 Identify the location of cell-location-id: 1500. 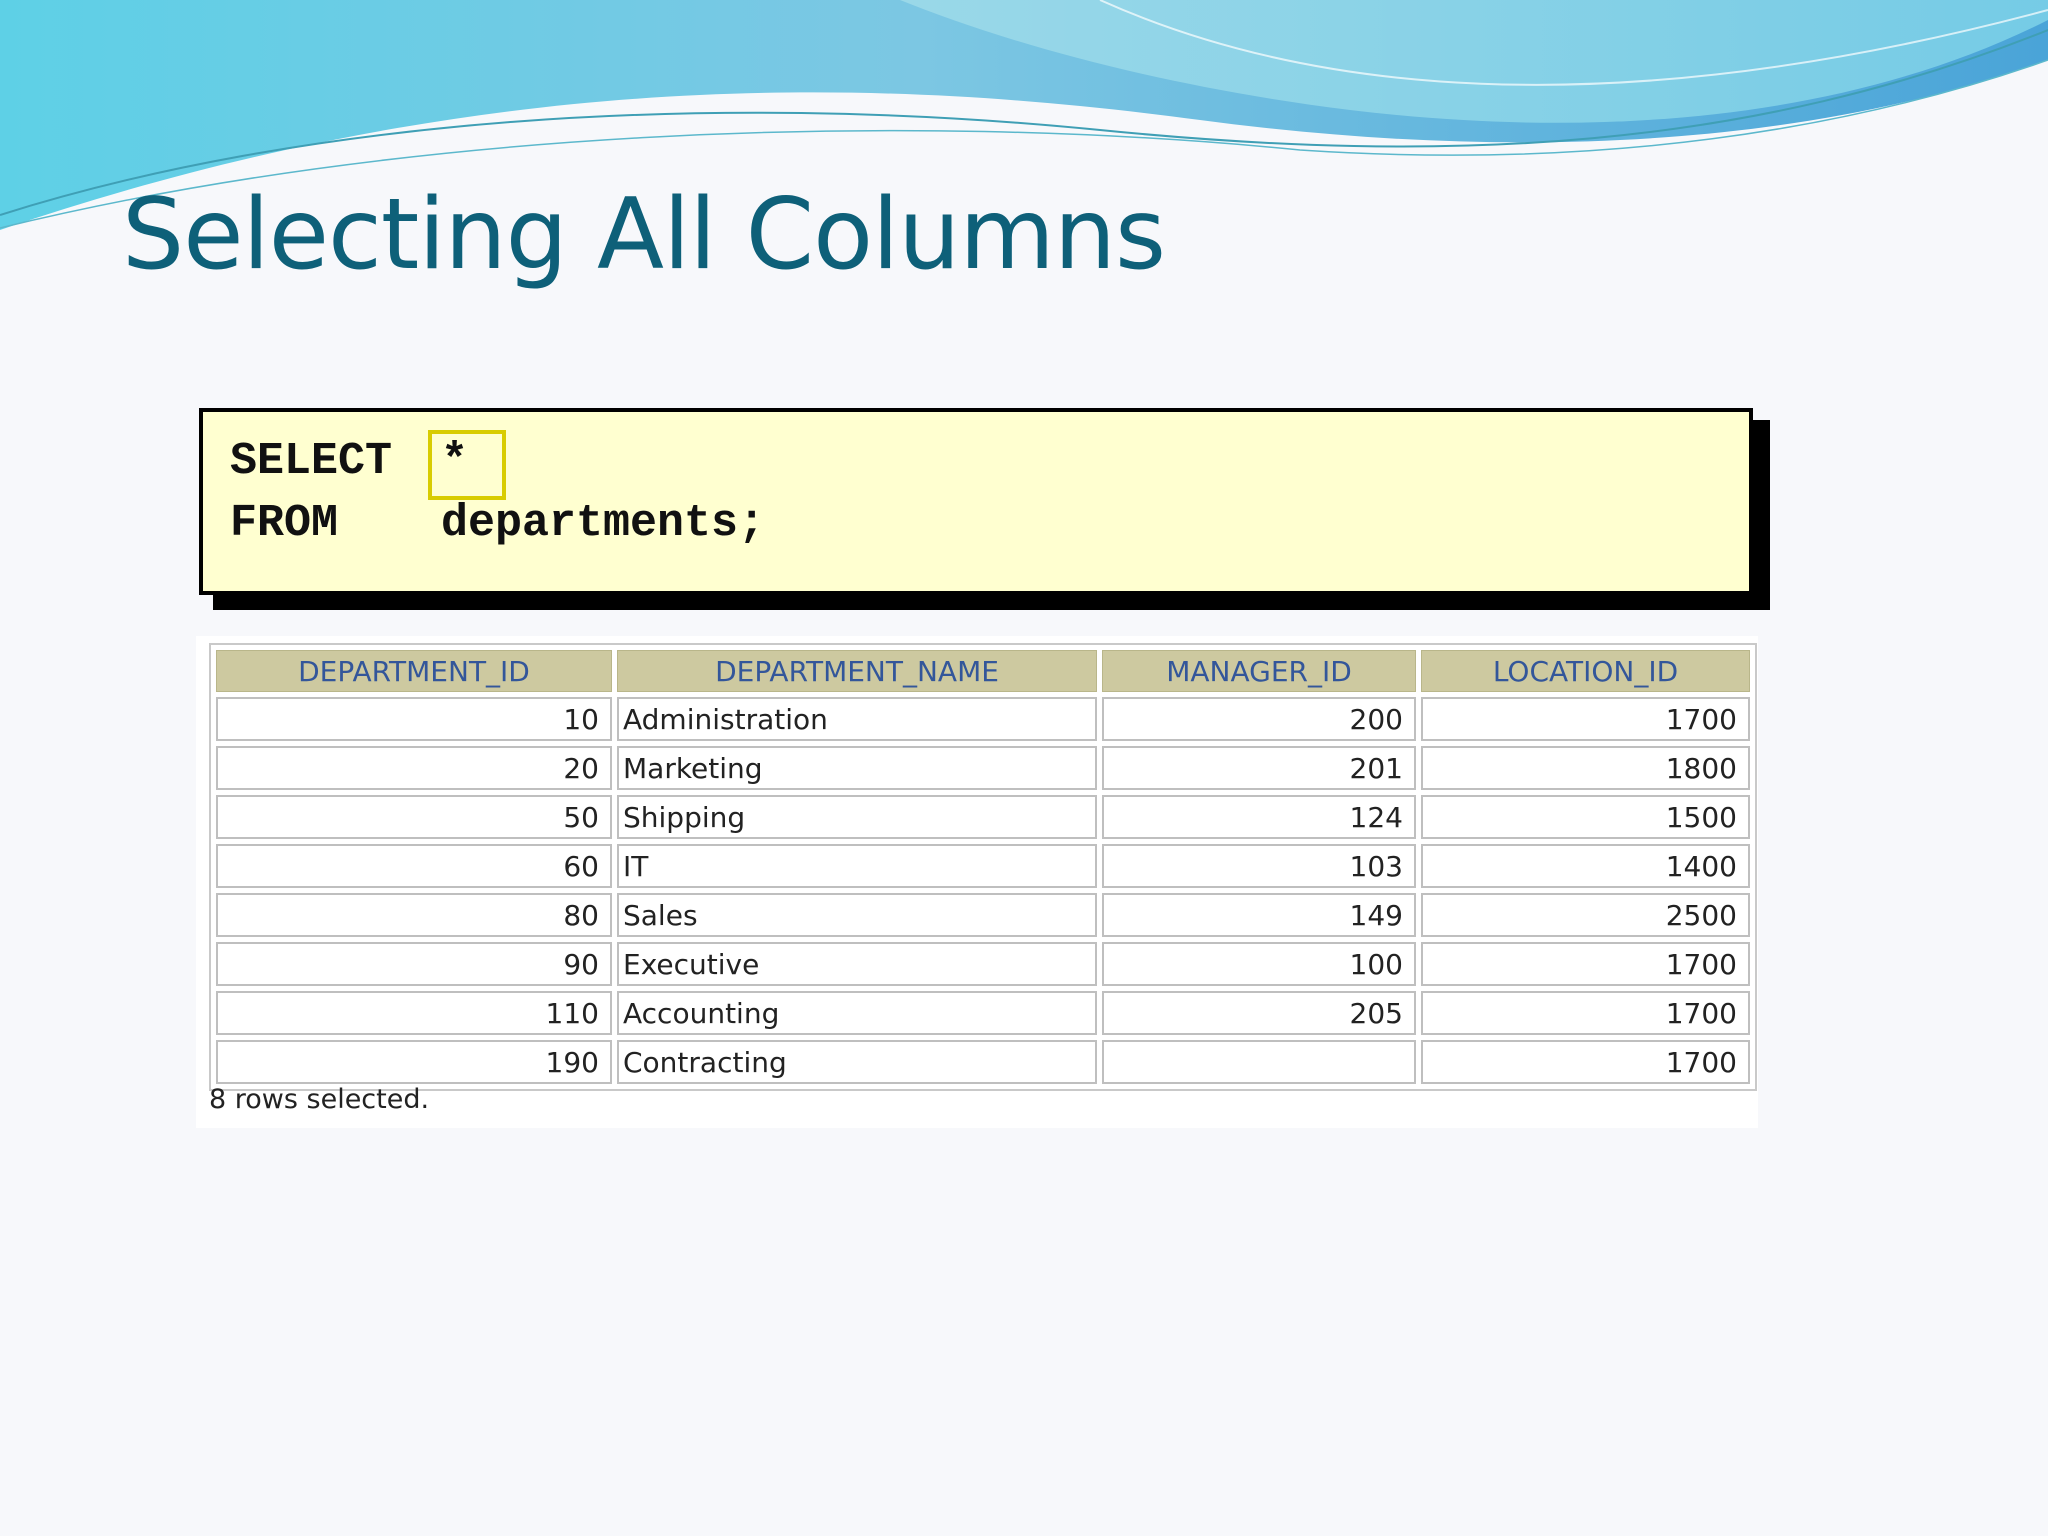
(1585, 817).